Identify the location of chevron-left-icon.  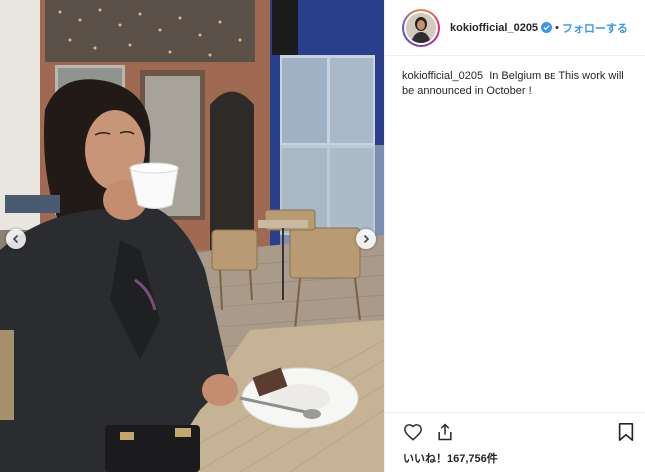
(15, 239).